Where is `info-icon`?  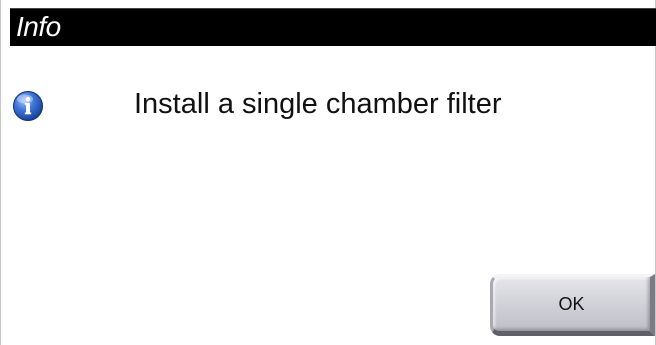
info-icon is located at coordinates (28, 106).